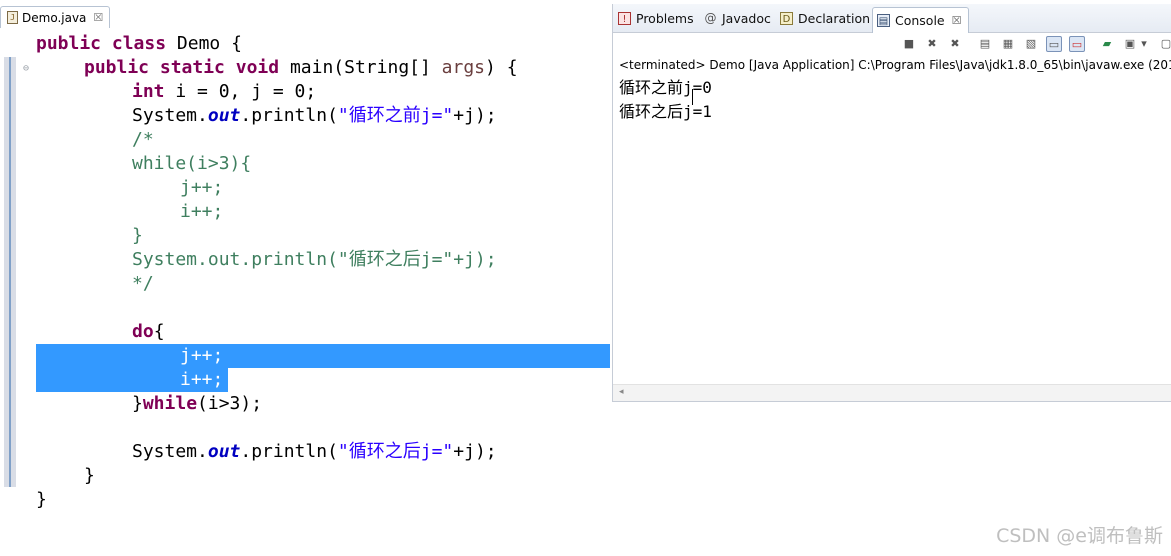  I want to click on tab-javadoc: @ Javadoc, so click(737, 18).